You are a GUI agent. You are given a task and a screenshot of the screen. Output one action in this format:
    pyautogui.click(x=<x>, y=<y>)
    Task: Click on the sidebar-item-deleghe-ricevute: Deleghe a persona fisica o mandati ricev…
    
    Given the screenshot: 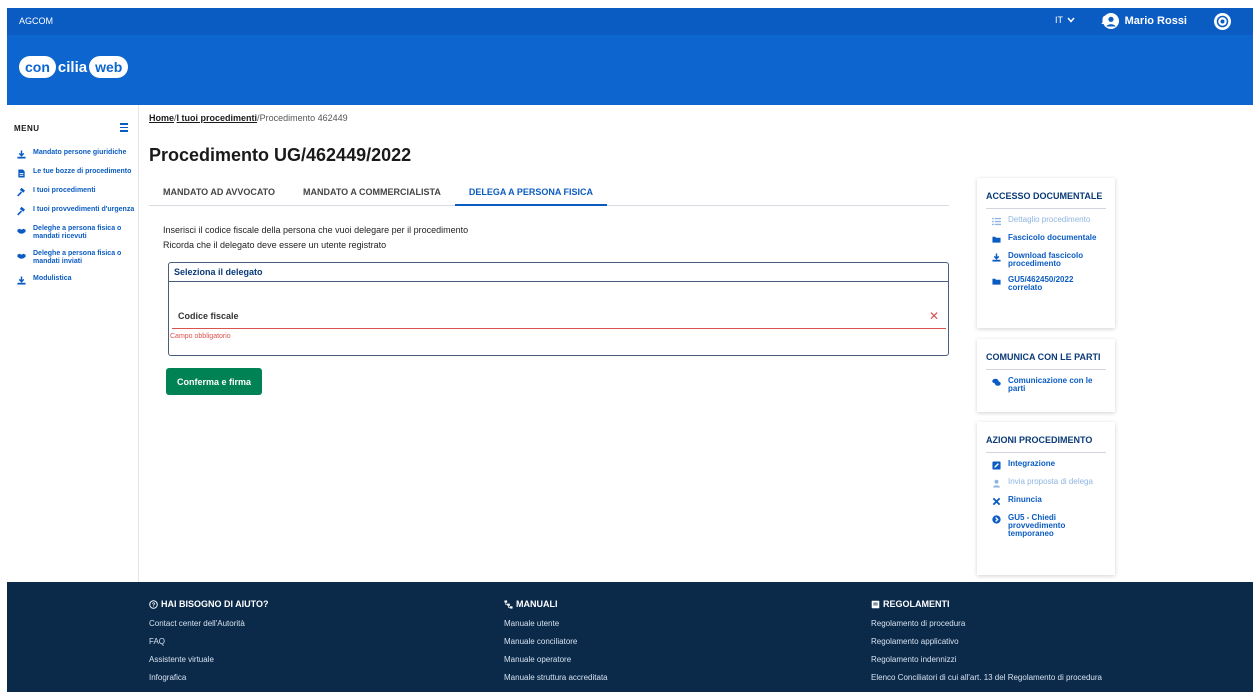 What is the action you would take?
    pyautogui.click(x=77, y=233)
    